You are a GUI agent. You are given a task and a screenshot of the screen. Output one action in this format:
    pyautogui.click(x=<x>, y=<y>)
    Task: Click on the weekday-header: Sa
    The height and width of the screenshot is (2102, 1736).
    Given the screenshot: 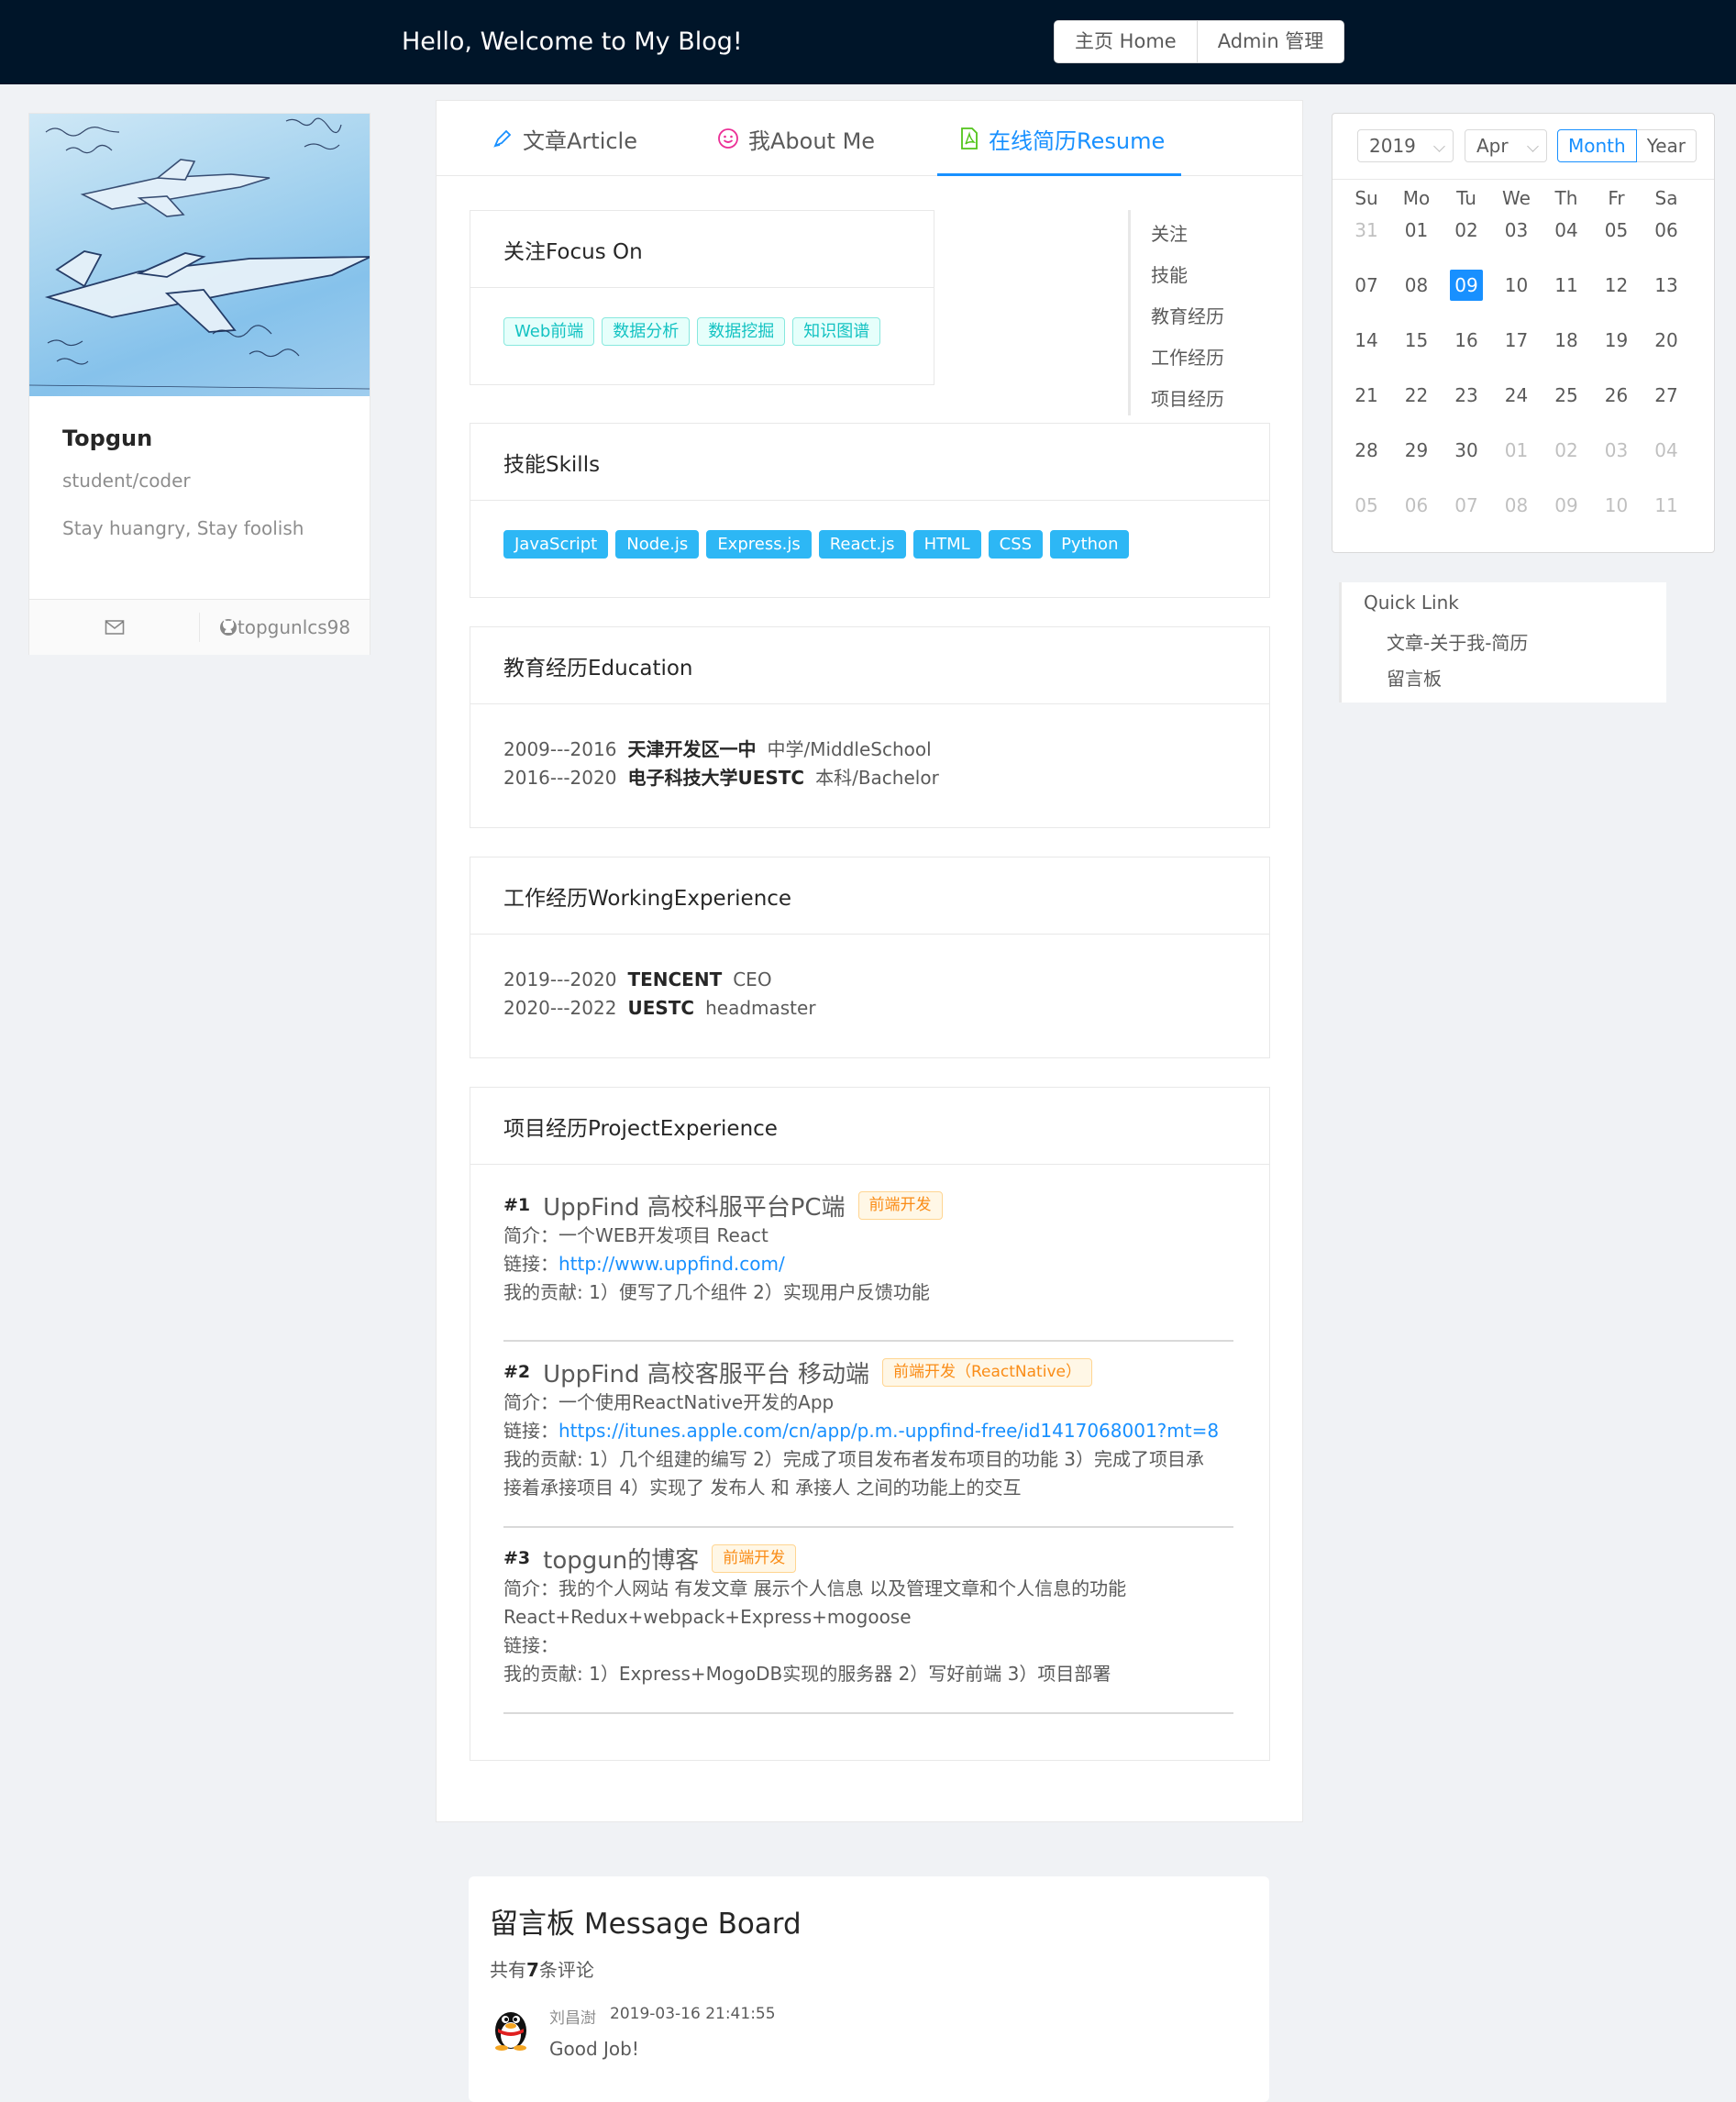 What is the action you would take?
    pyautogui.click(x=1666, y=198)
    